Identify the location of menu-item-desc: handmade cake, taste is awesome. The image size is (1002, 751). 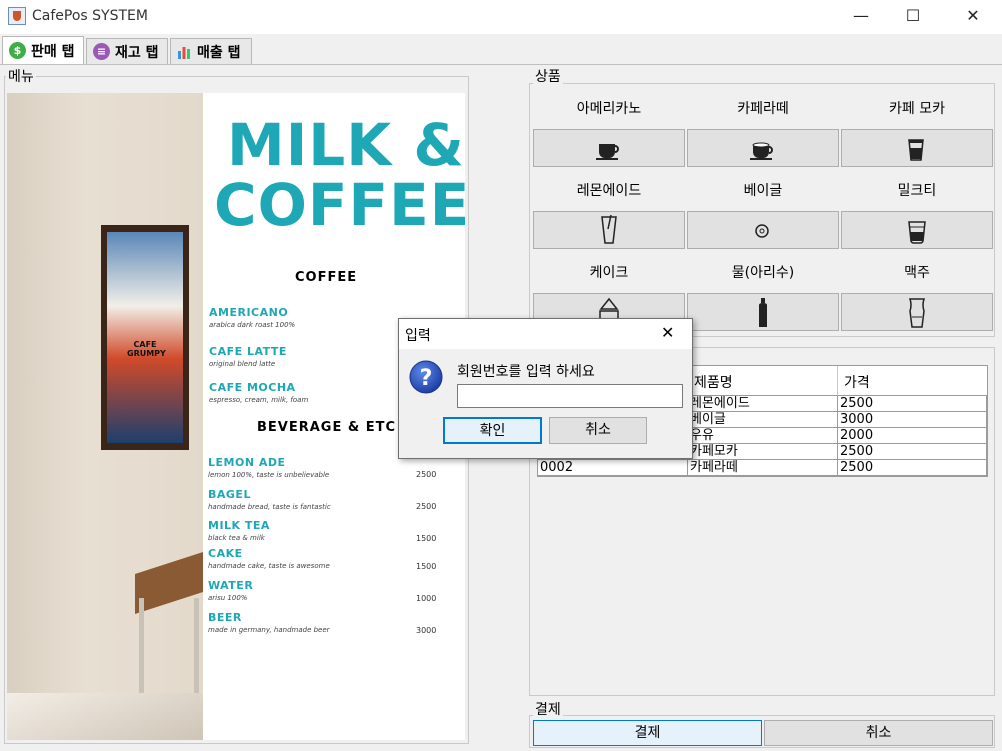
(269, 566).